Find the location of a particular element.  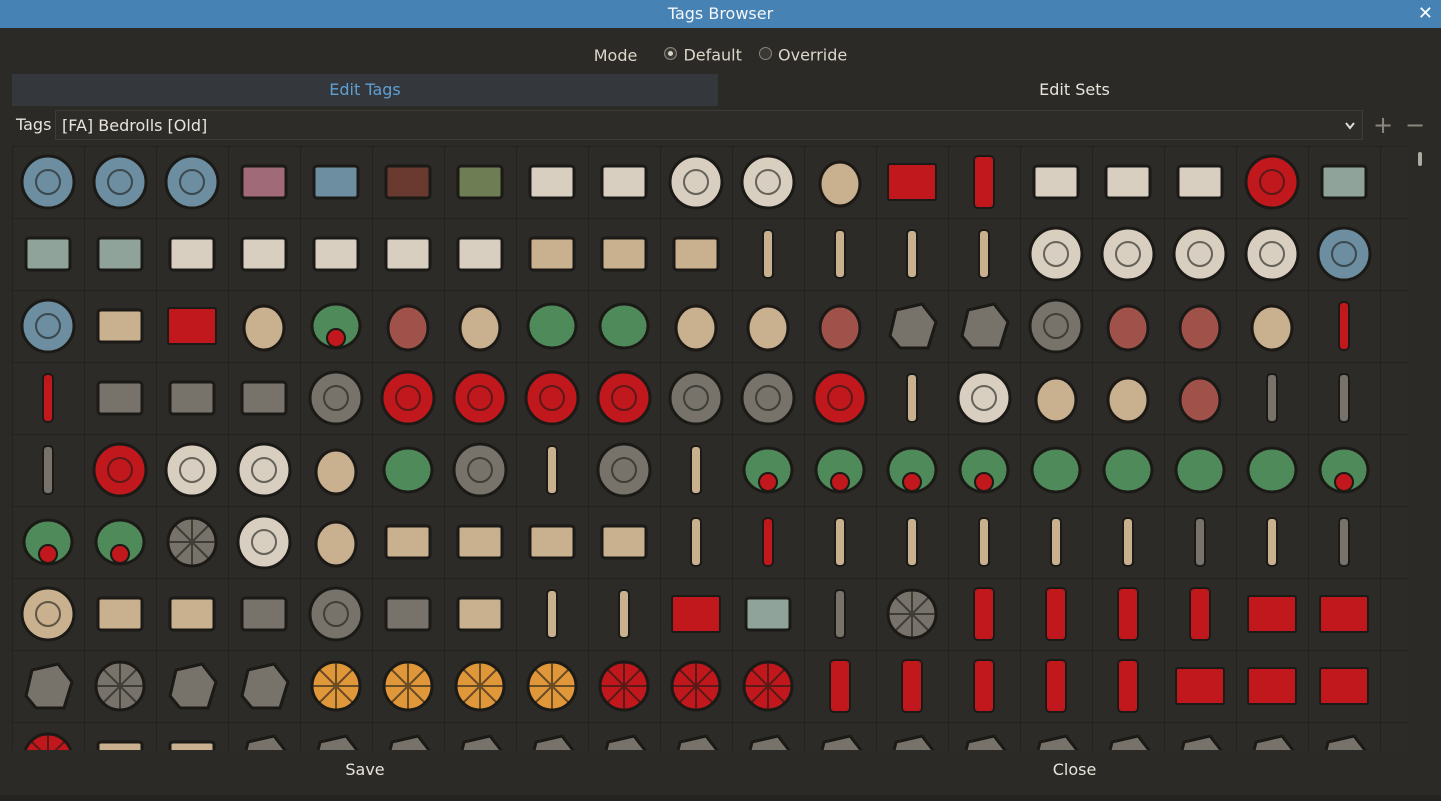

spear-icon is located at coordinates (1344, 542).